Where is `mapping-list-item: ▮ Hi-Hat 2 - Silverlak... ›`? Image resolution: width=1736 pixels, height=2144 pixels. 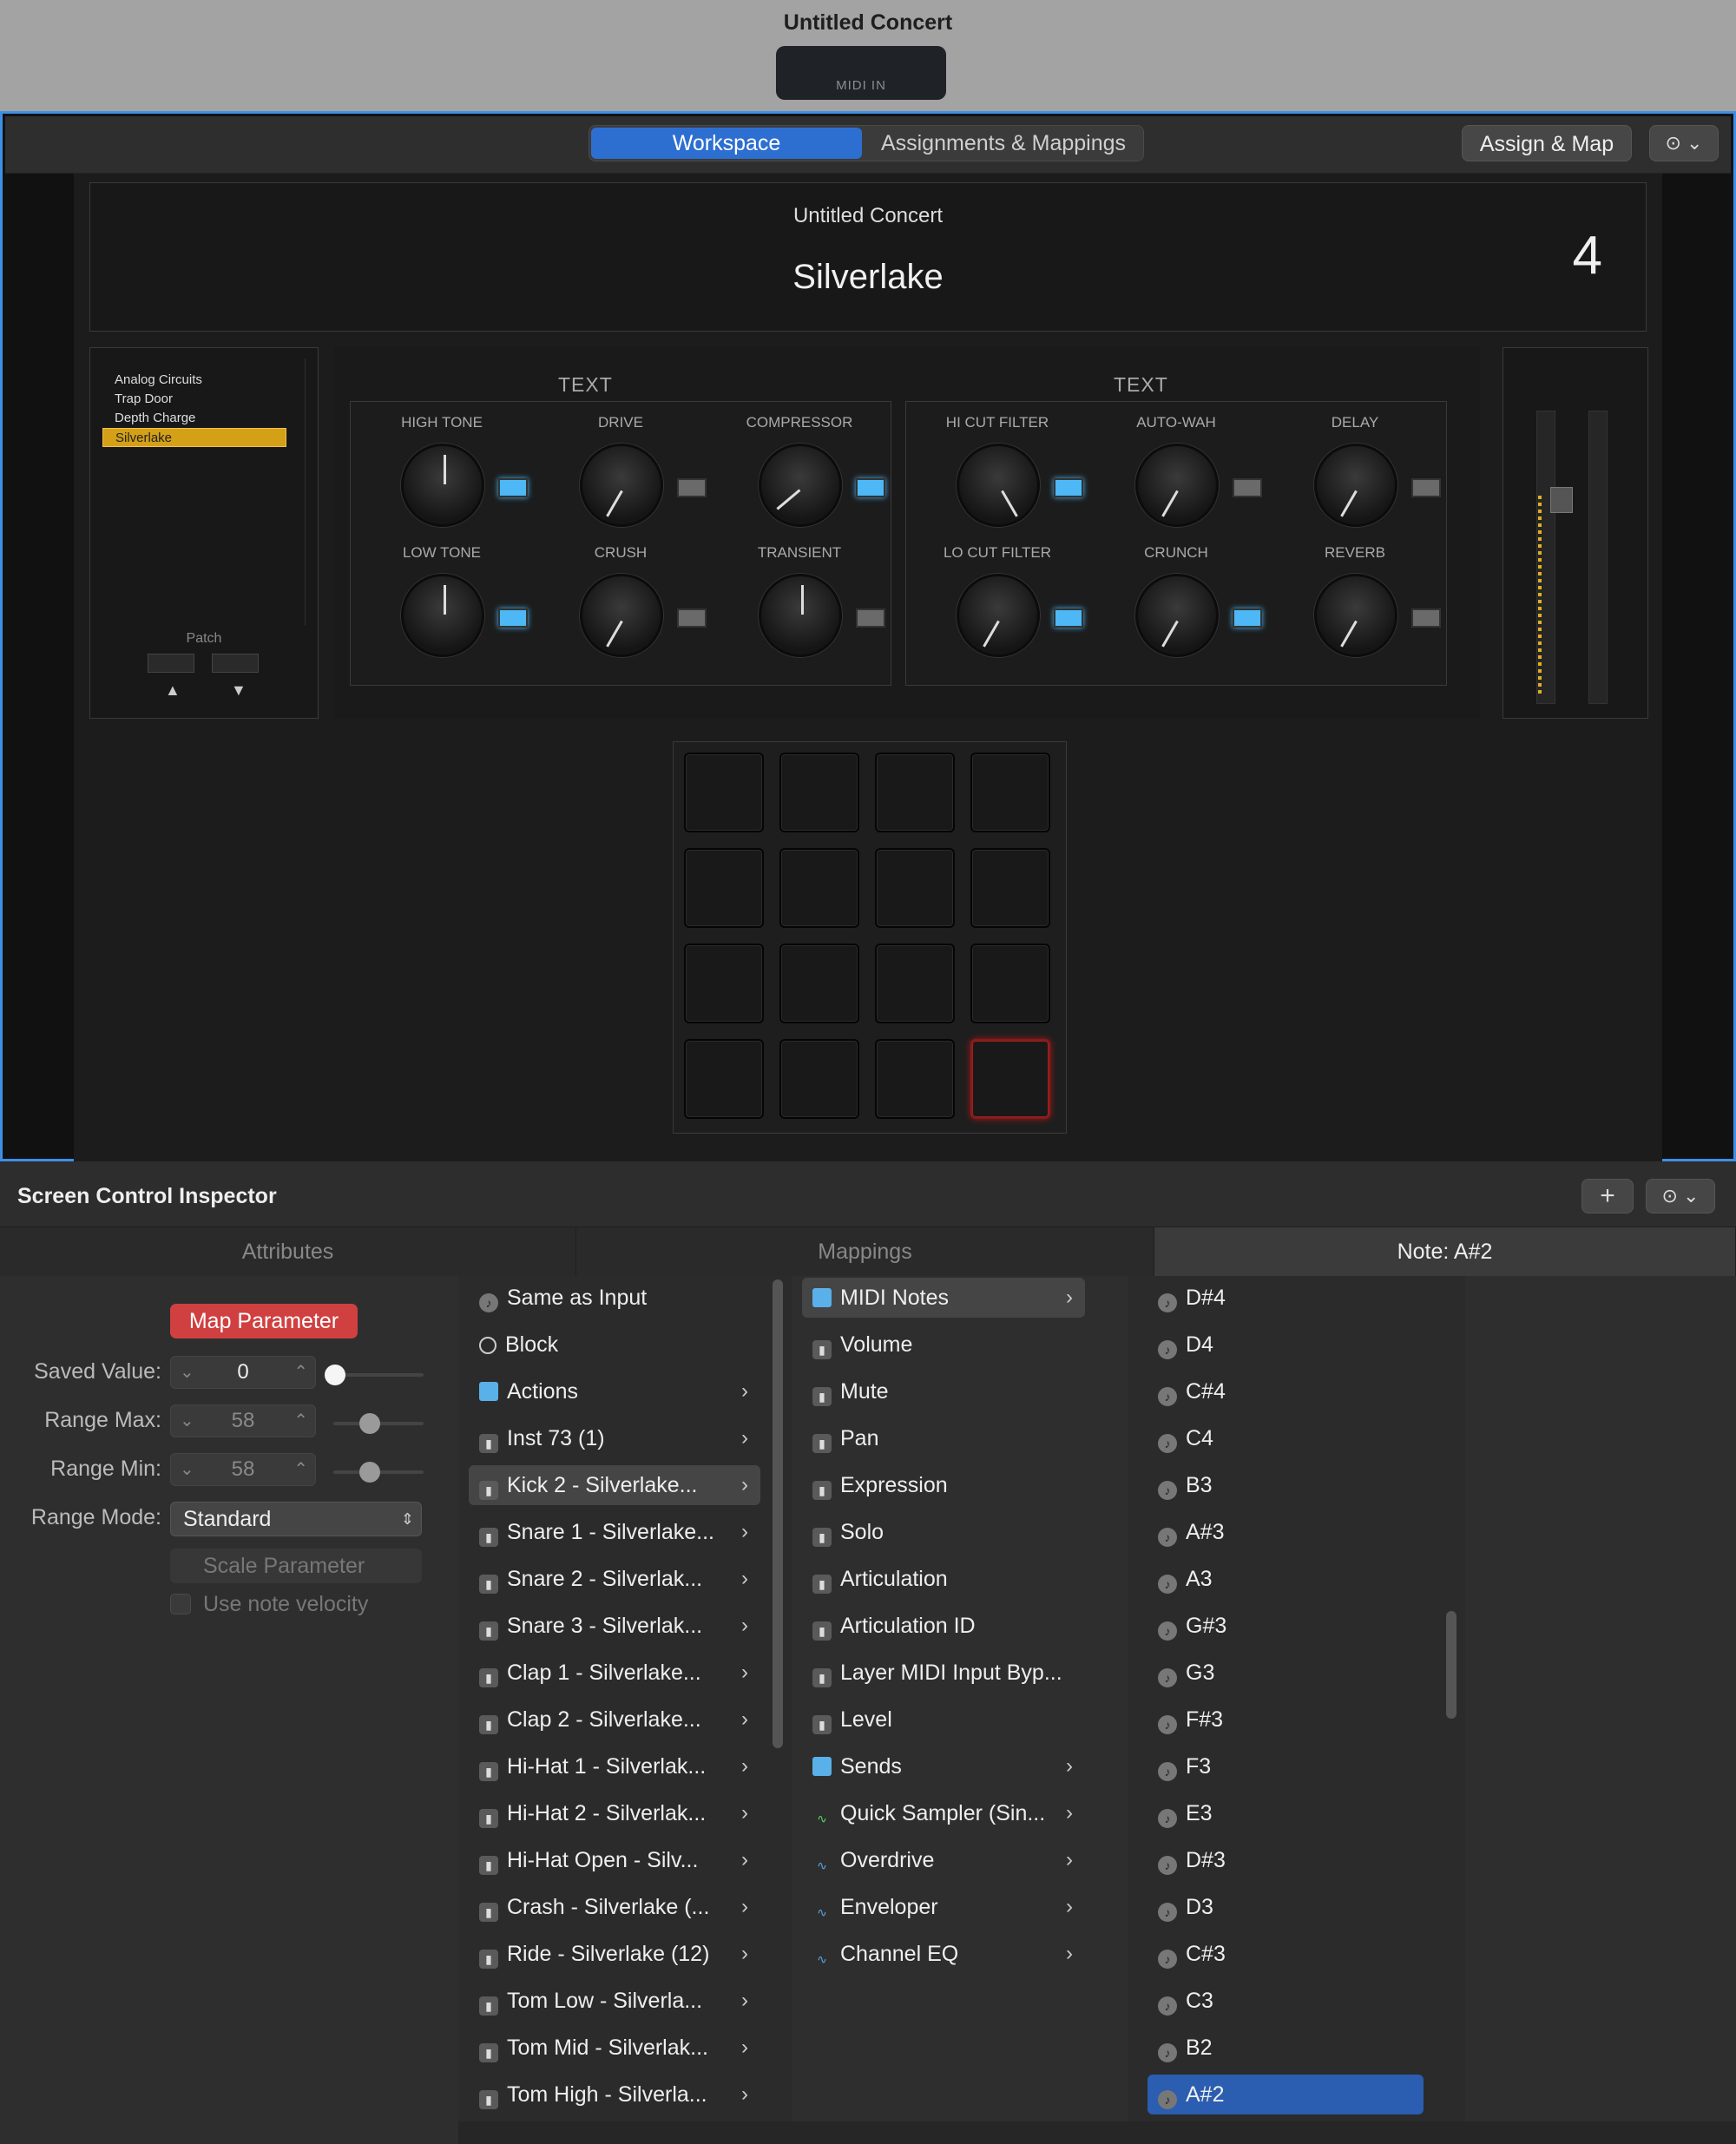 mapping-list-item: ▮ Hi-Hat 2 - Silverlak... › is located at coordinates (614, 1813).